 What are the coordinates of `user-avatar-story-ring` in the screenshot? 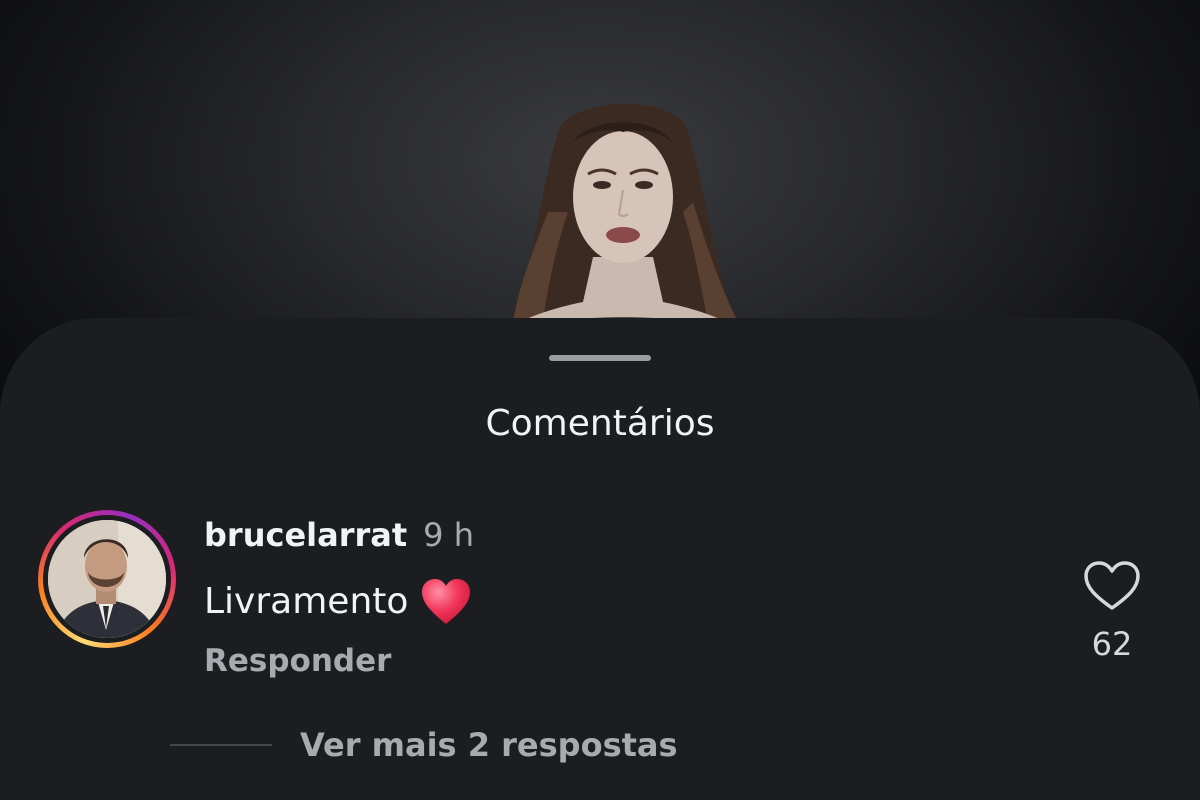 It's located at (107, 579).